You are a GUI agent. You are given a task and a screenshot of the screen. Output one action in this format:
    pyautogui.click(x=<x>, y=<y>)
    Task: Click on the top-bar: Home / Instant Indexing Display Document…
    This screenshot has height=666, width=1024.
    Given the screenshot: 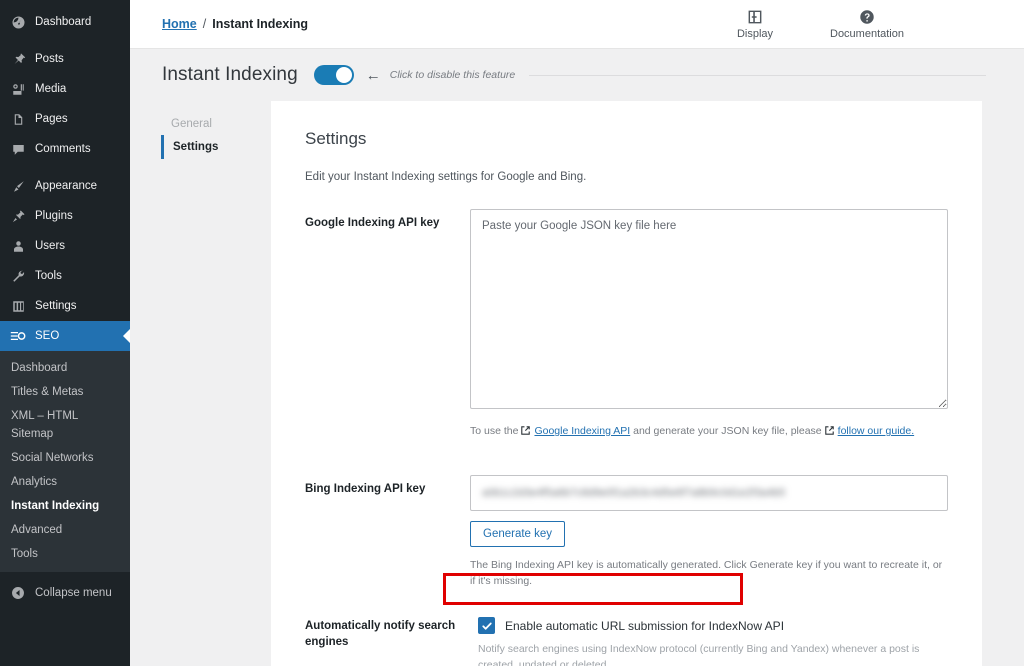 What is the action you would take?
    pyautogui.click(x=577, y=24)
    